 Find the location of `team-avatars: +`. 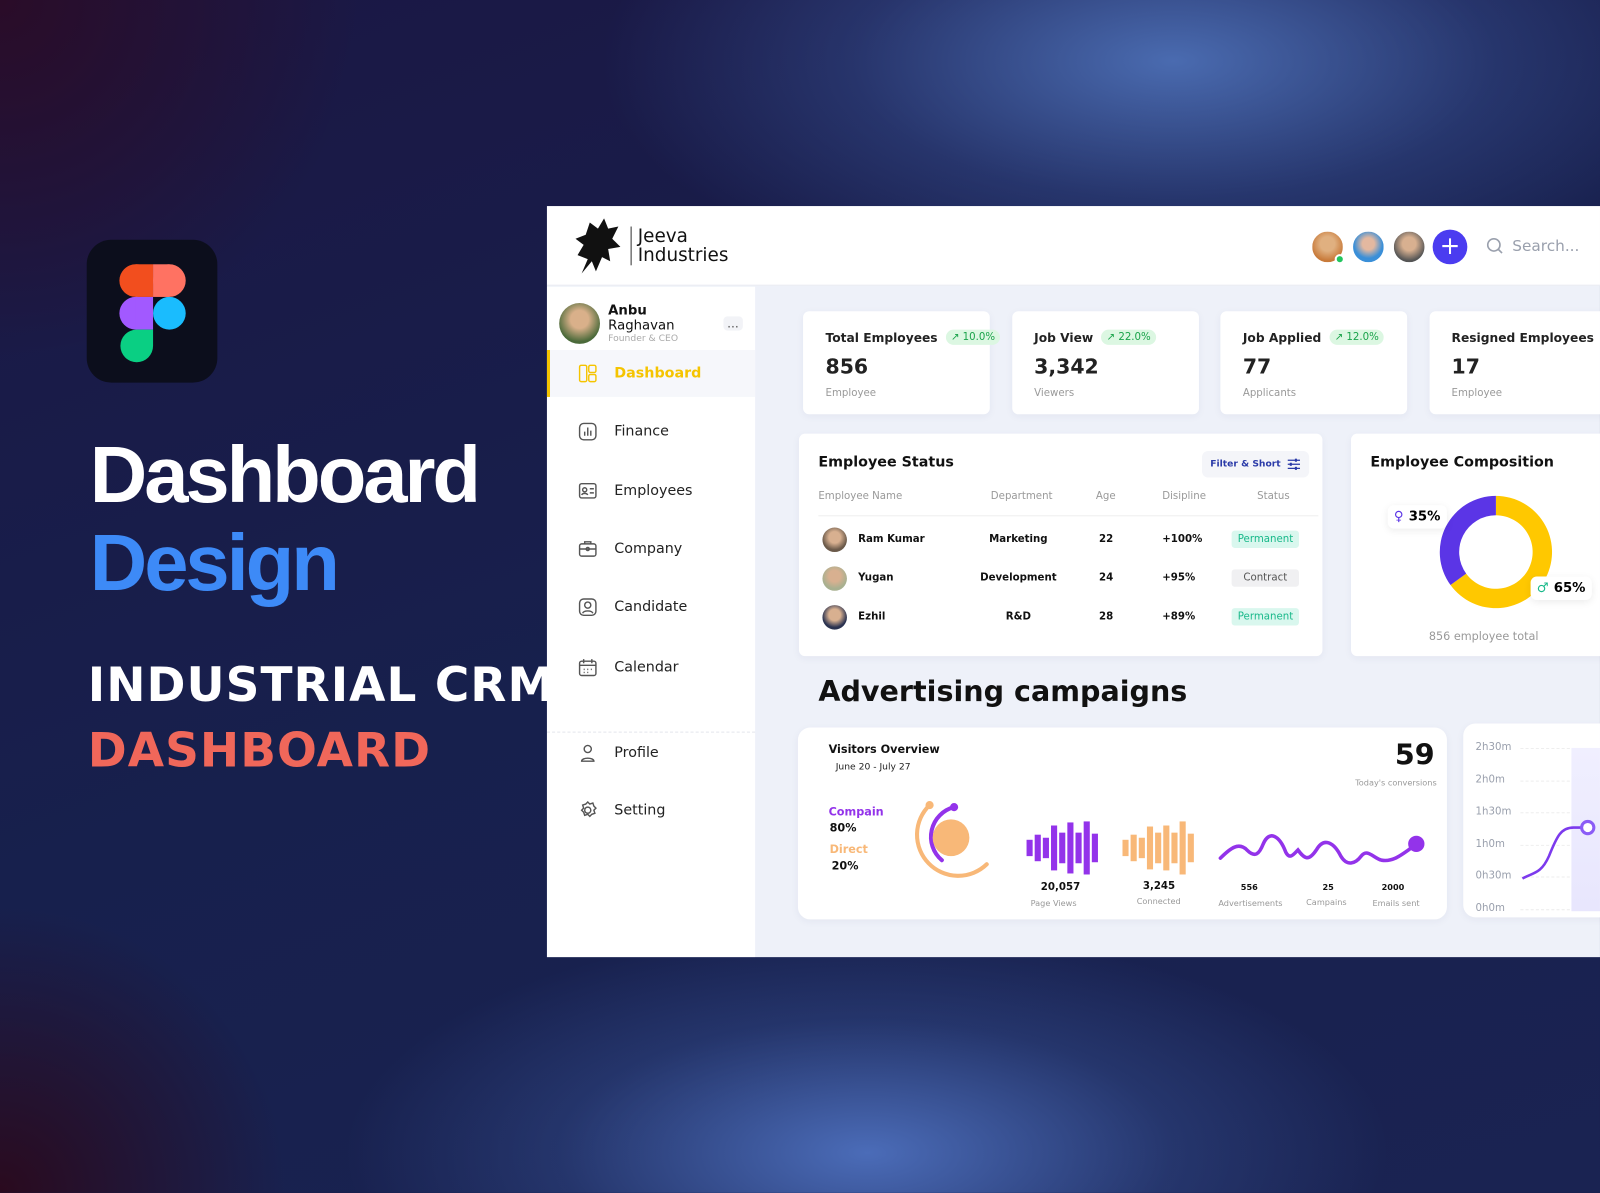

team-avatars: + is located at coordinates (1389, 247).